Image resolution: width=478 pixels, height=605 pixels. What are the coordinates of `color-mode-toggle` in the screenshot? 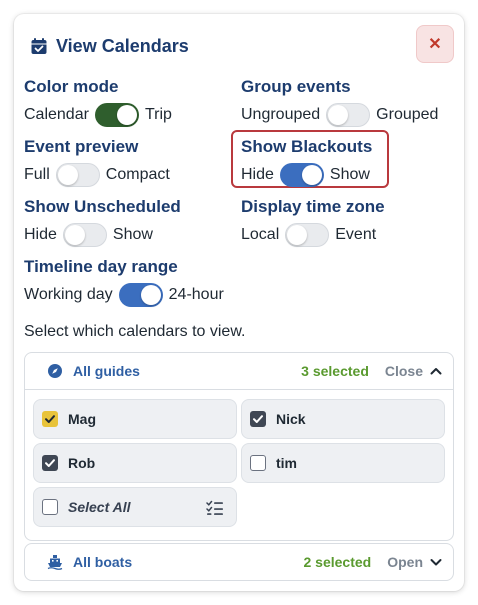 It's located at (116, 115).